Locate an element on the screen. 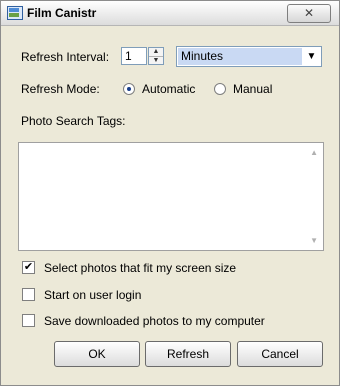 Image resolution: width=340 pixels, height=386 pixels. refresh-mode-label: Refresh Mode: is located at coordinates (60, 89).